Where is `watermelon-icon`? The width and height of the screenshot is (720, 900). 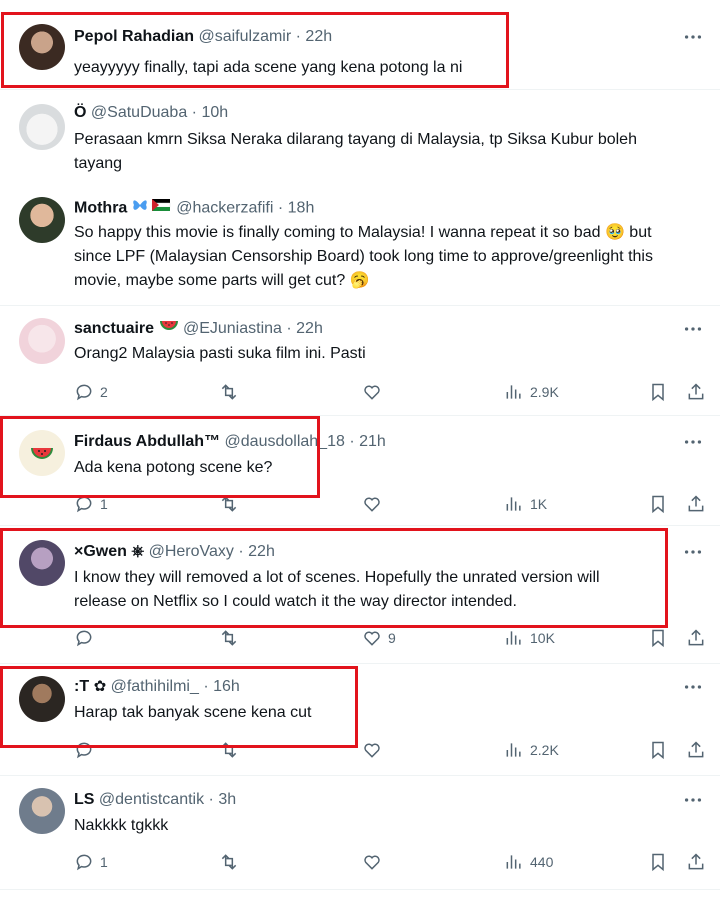
watermelon-icon is located at coordinates (169, 329).